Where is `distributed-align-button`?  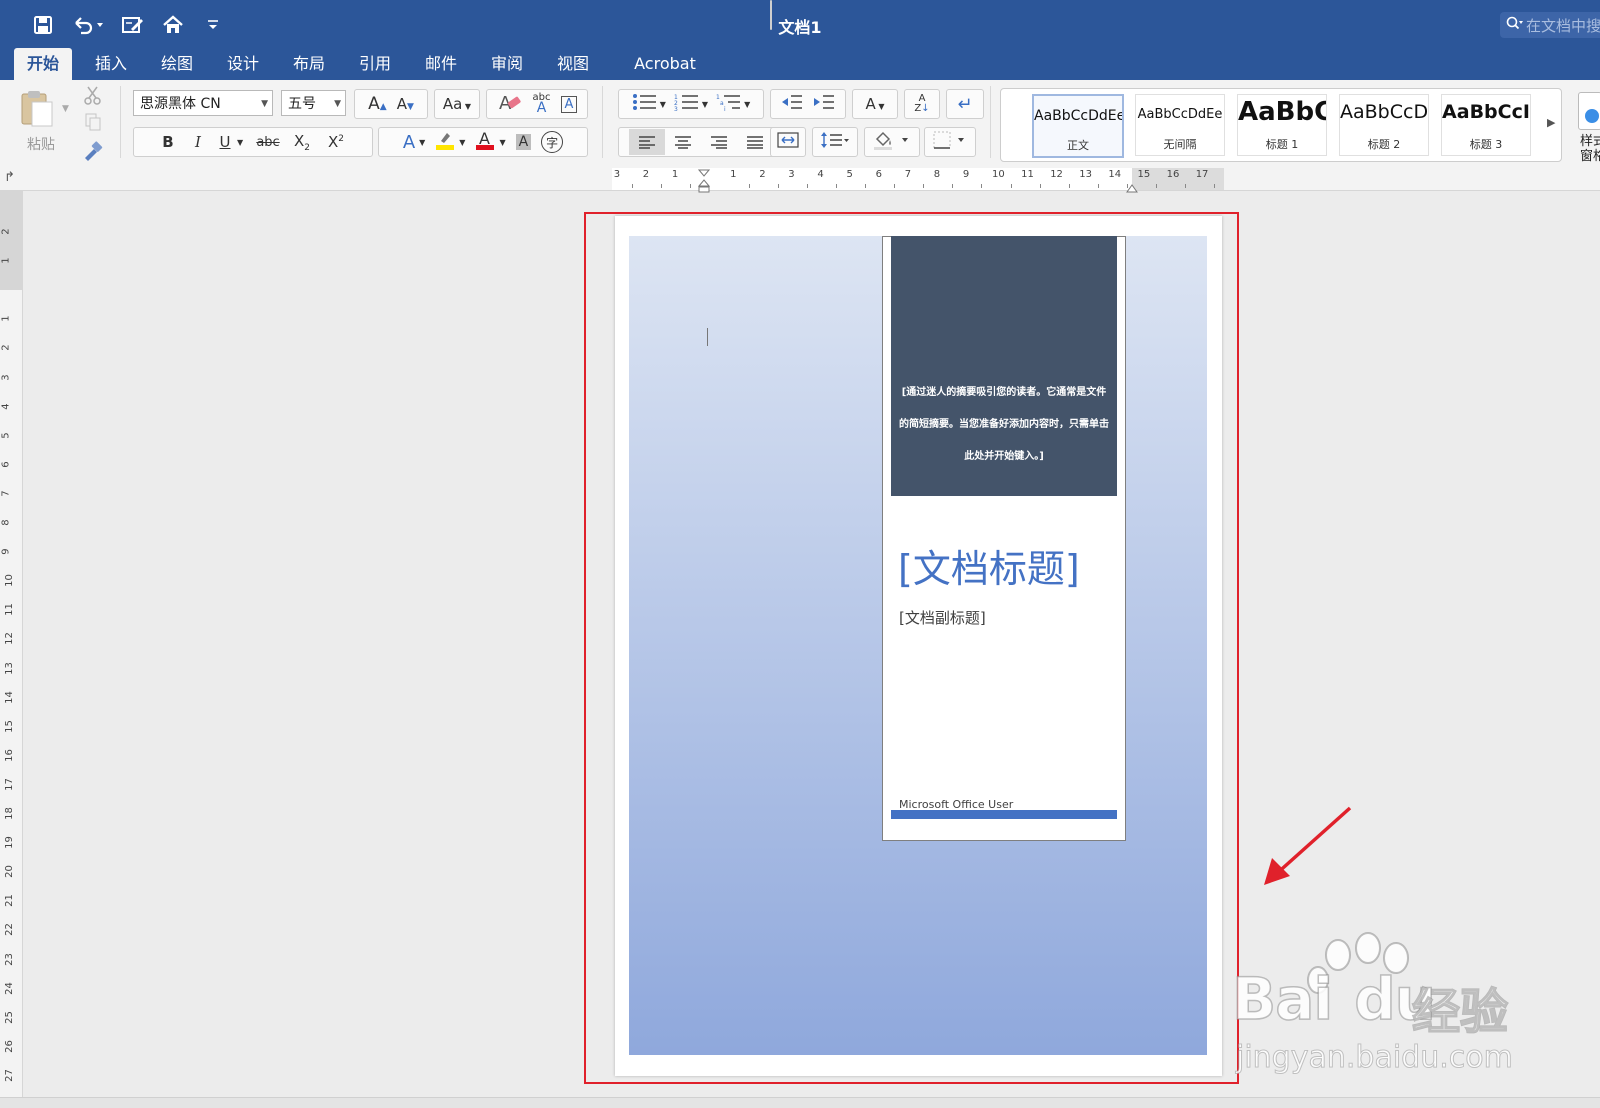 distributed-align-button is located at coordinates (771, 15).